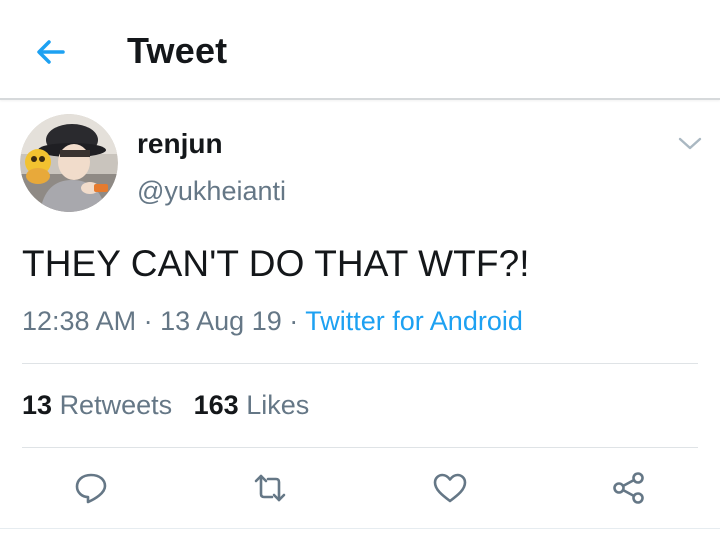 This screenshot has height=535, width=720. What do you see at coordinates (180, 144) in the screenshot?
I see `display-name: renjun` at bounding box center [180, 144].